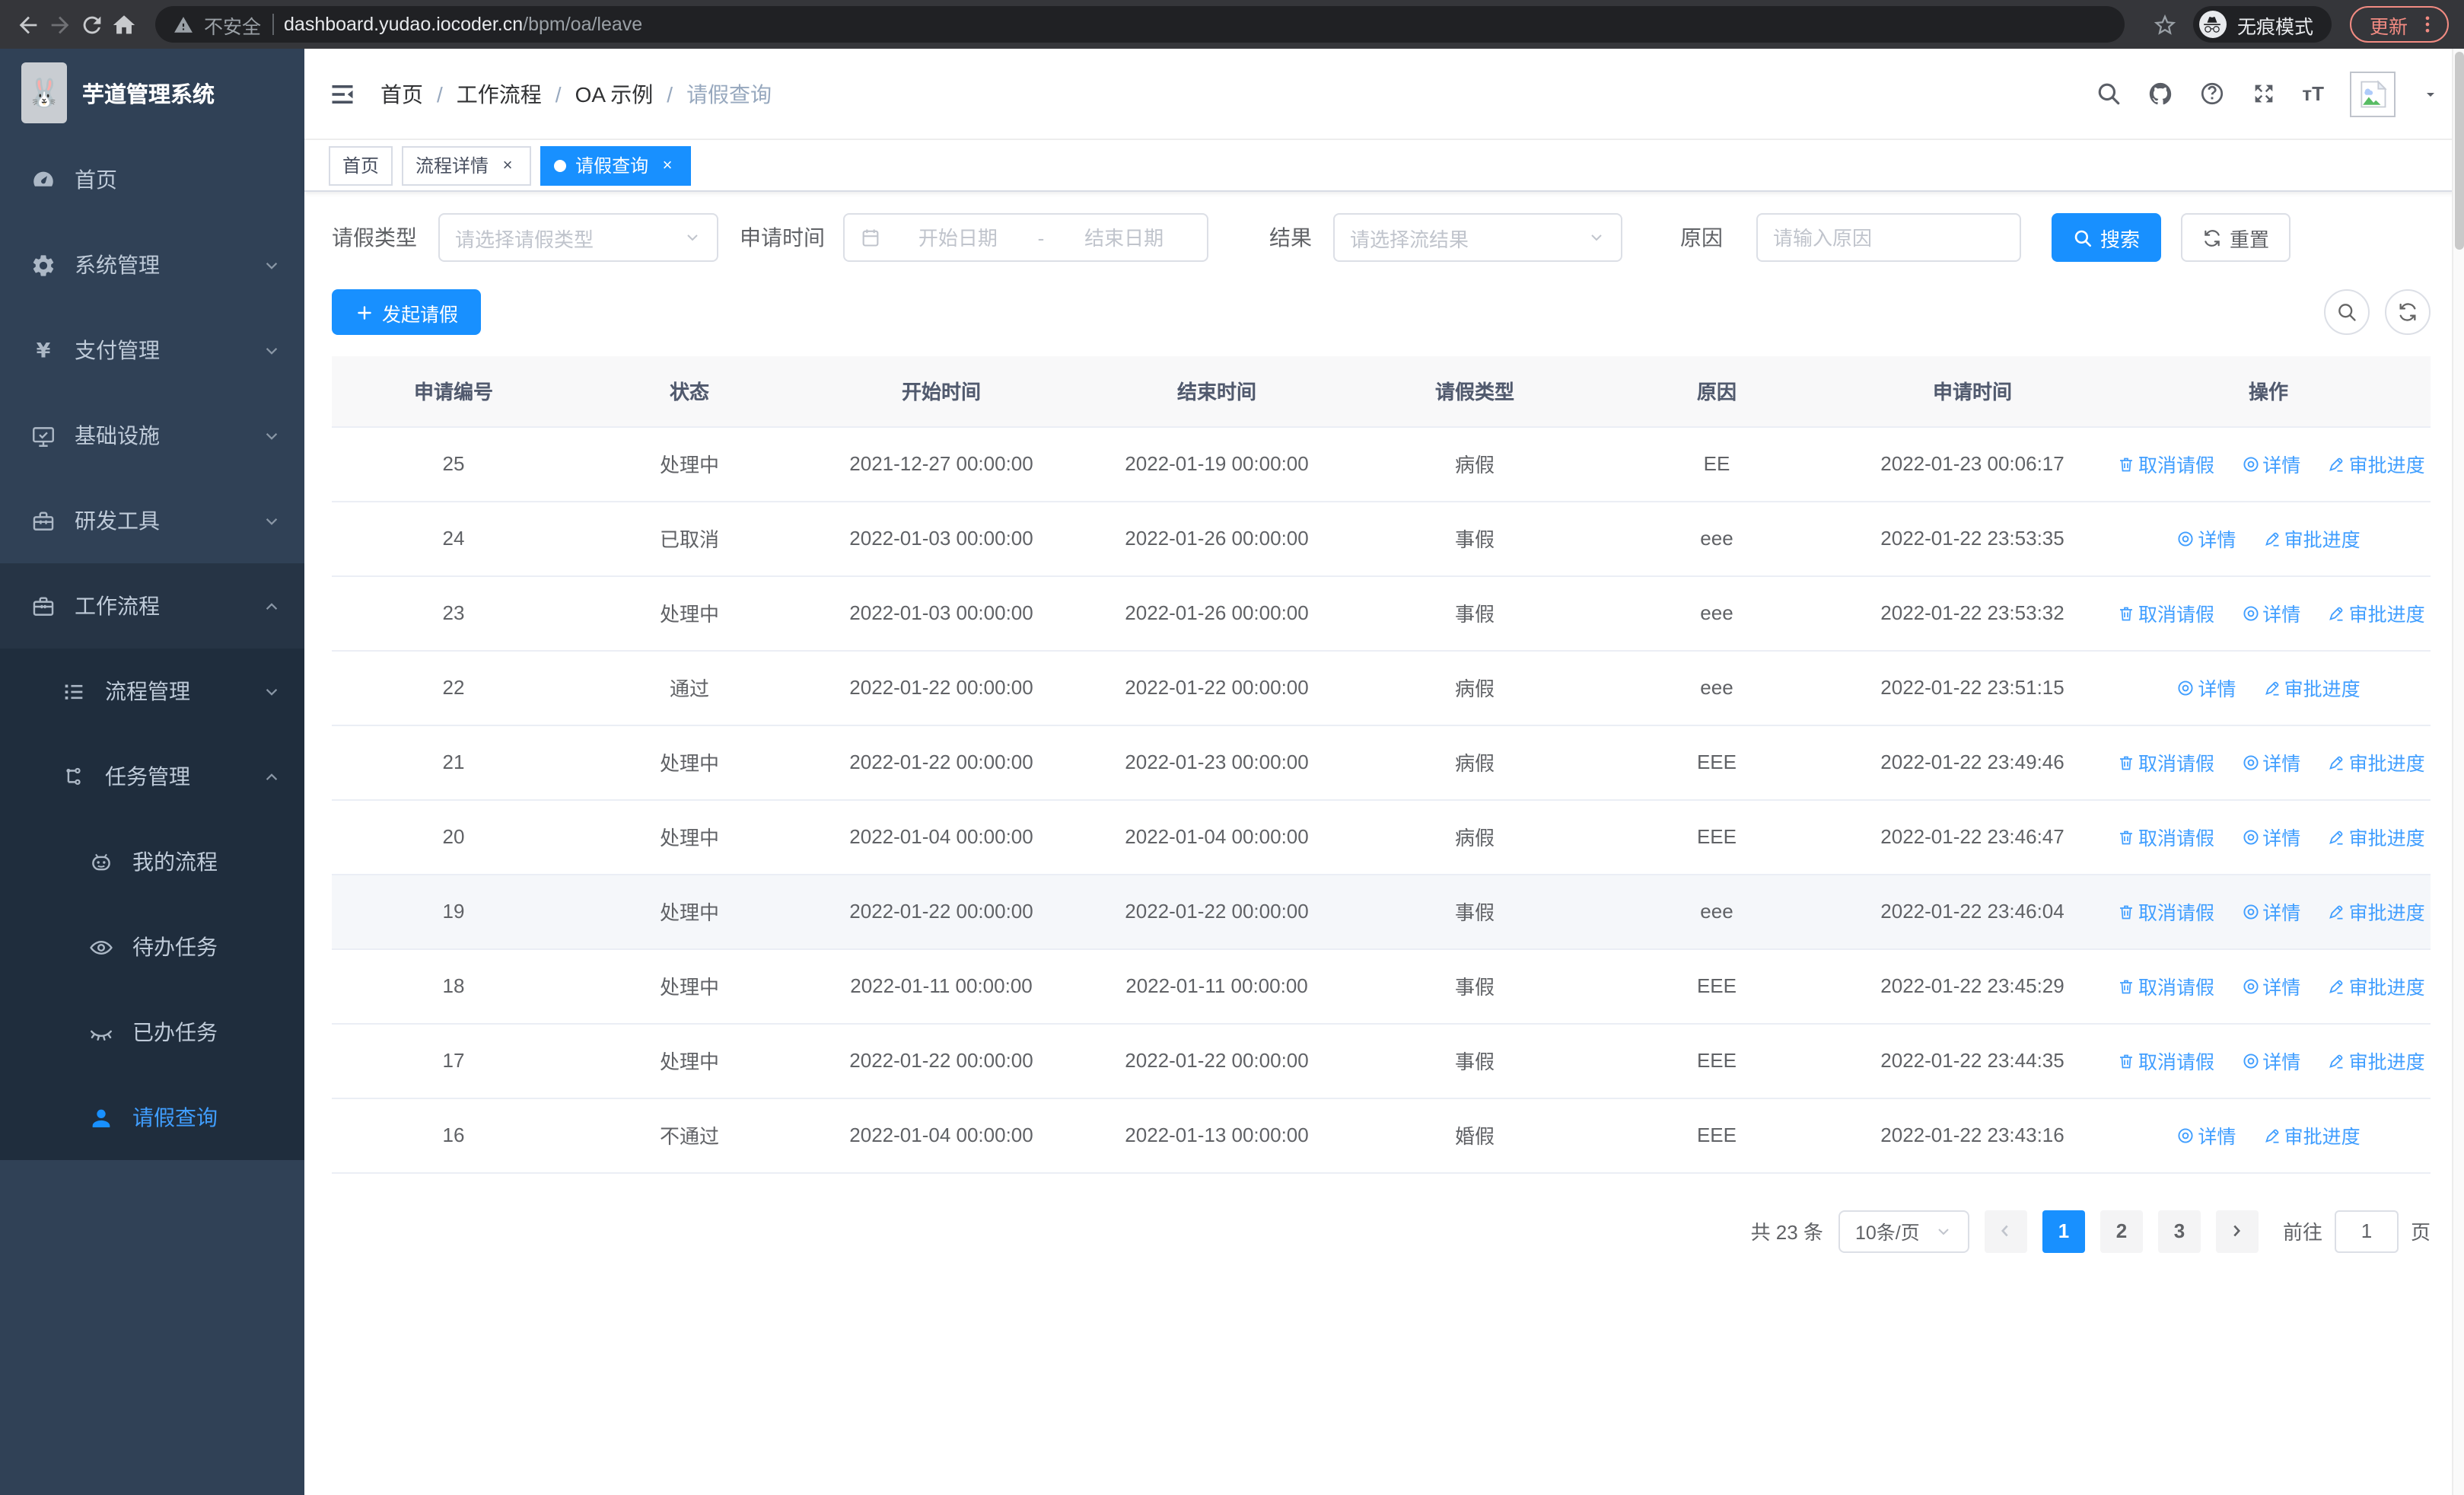 The image size is (2464, 1495). I want to click on page-button-1: 1, so click(2063, 1231).